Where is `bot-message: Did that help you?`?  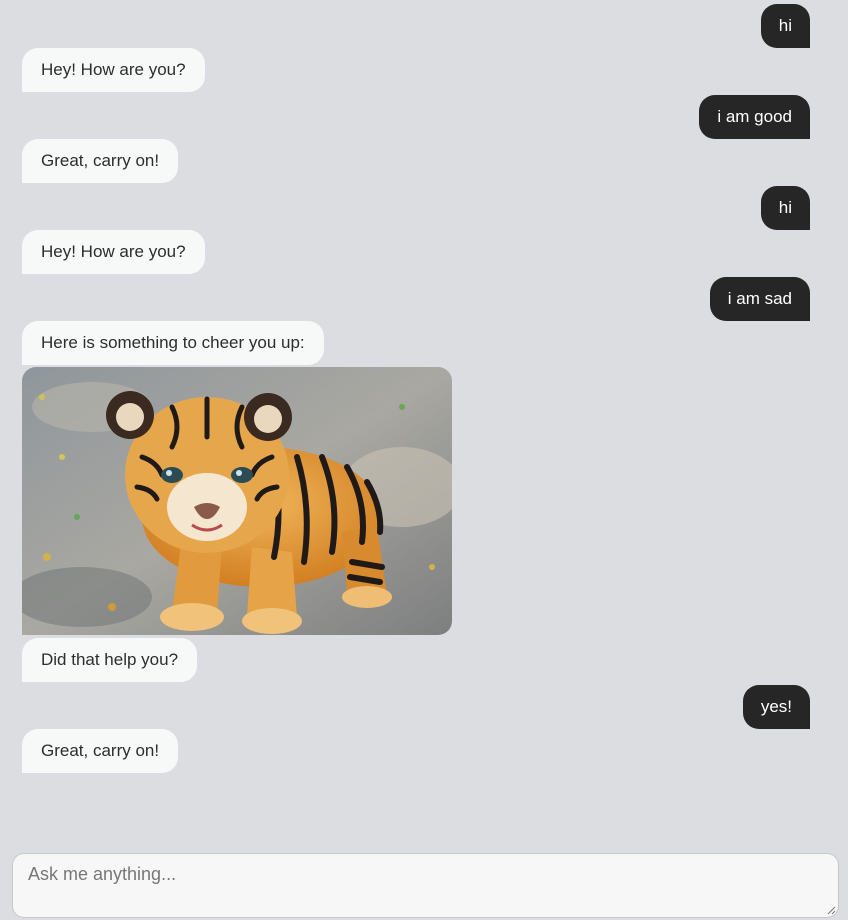 bot-message: Did that help you? is located at coordinates (110, 660).